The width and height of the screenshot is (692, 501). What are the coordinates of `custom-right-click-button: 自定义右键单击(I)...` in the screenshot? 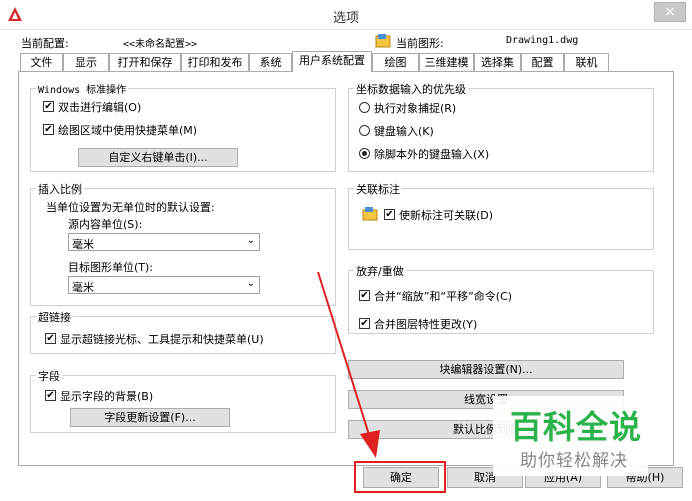 It's located at (158, 157).